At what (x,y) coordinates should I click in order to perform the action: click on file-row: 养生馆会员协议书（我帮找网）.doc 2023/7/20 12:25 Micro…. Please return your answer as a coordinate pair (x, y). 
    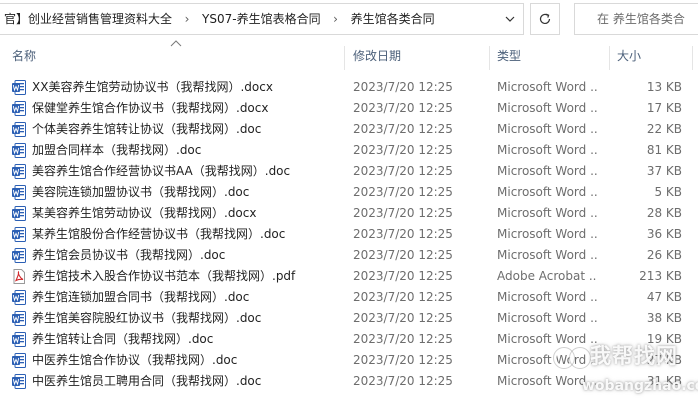
    Looking at the image, I should click on (349, 255).